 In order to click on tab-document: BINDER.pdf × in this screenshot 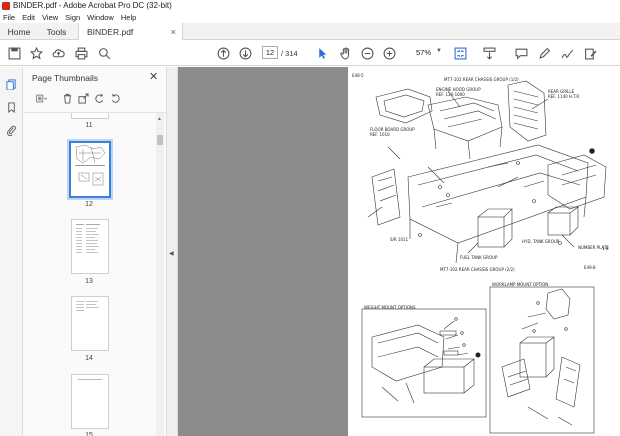, I will do `click(130, 32)`.